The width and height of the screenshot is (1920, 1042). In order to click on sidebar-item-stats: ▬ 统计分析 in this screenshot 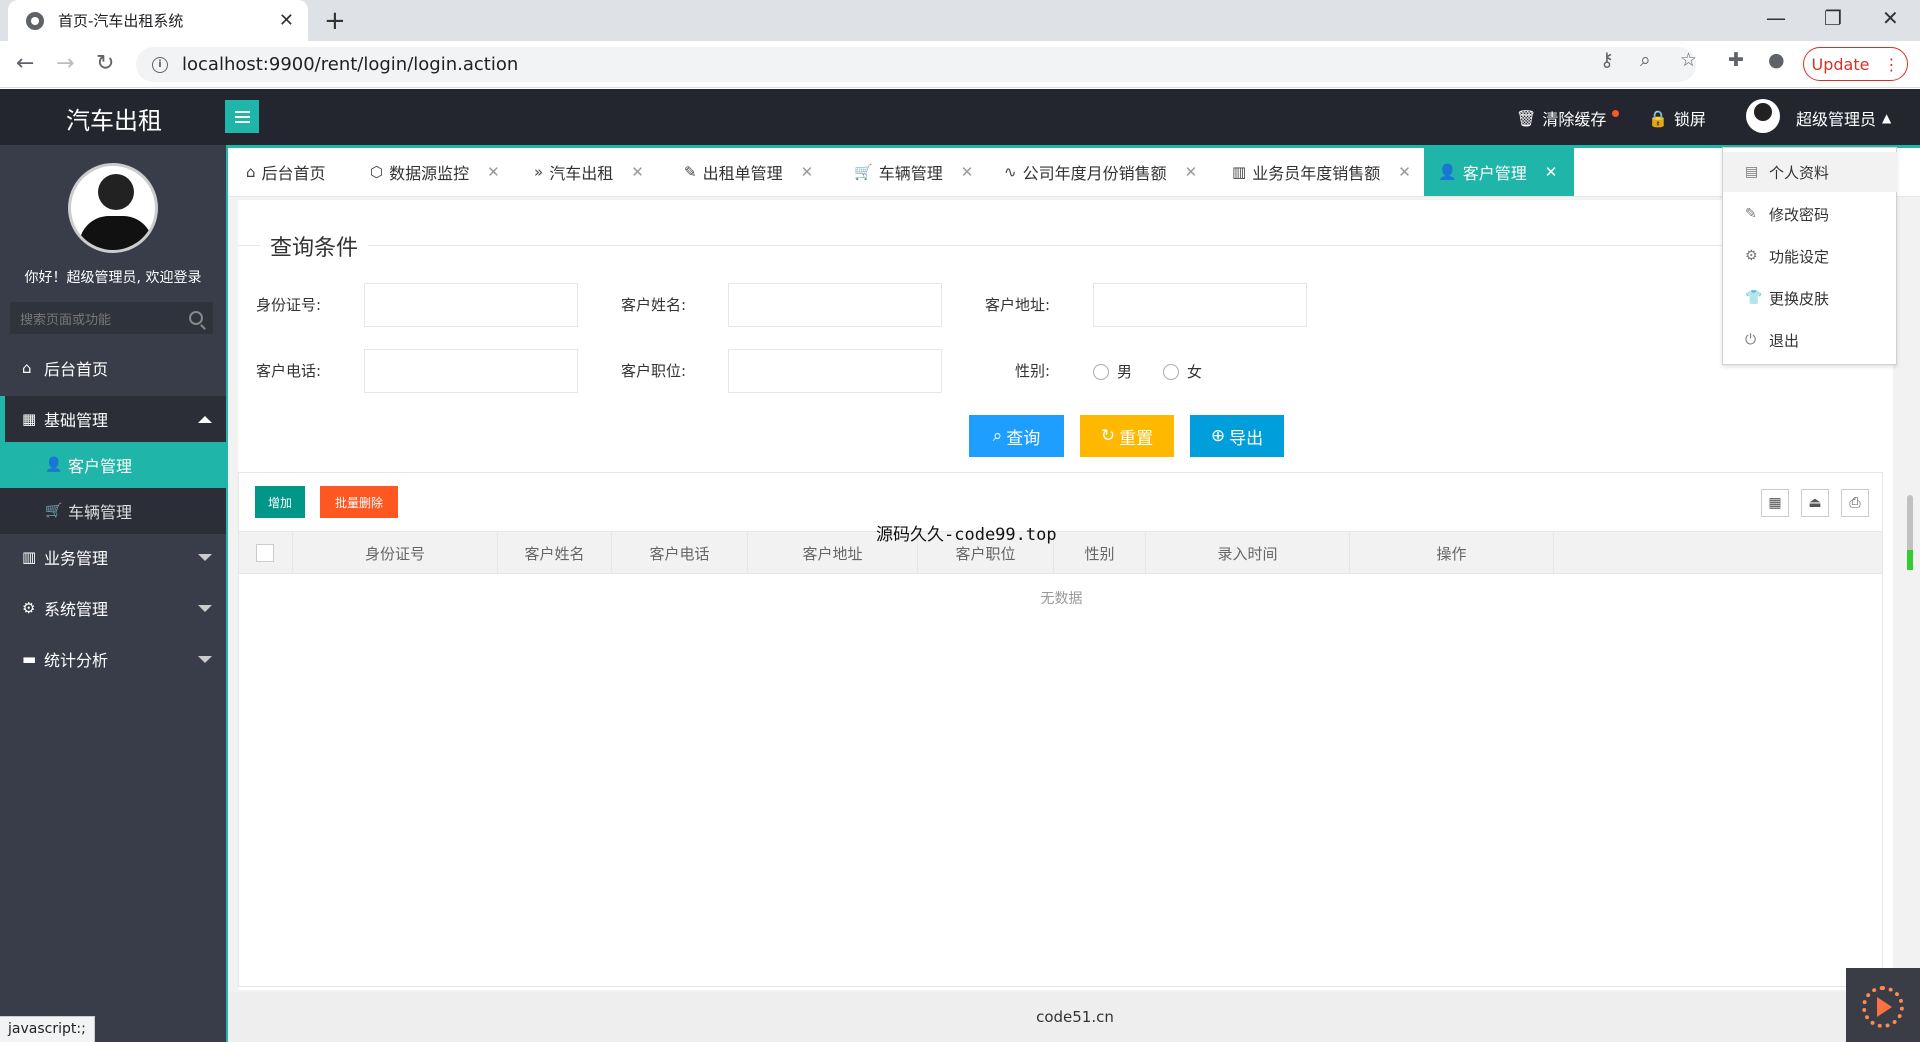, I will do `click(113, 659)`.